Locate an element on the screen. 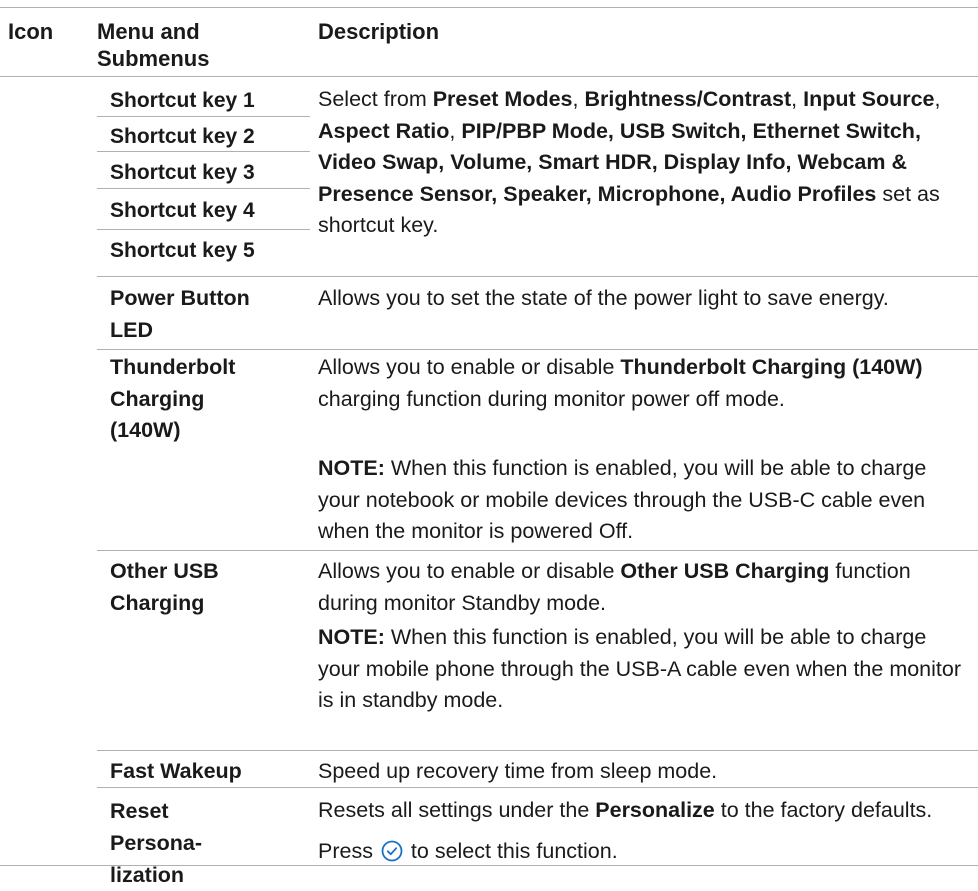 This screenshot has width=978, height=891. desc-text: to the factory defaults. is located at coordinates (823, 810).